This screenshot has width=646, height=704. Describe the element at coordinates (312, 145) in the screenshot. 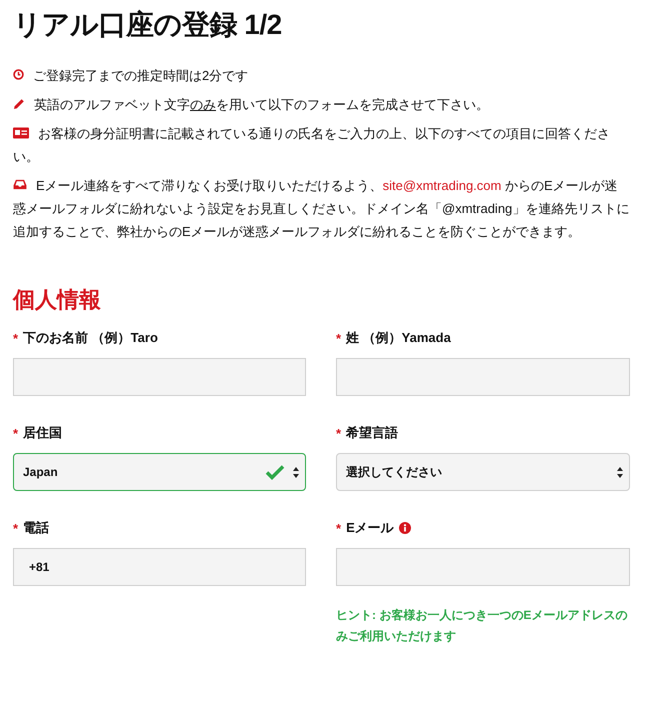

I see `notice-text: お客様の身分証明書に記載されている通りの氏名をご入力の上、以下のすべての項目に回答ください。` at that location.